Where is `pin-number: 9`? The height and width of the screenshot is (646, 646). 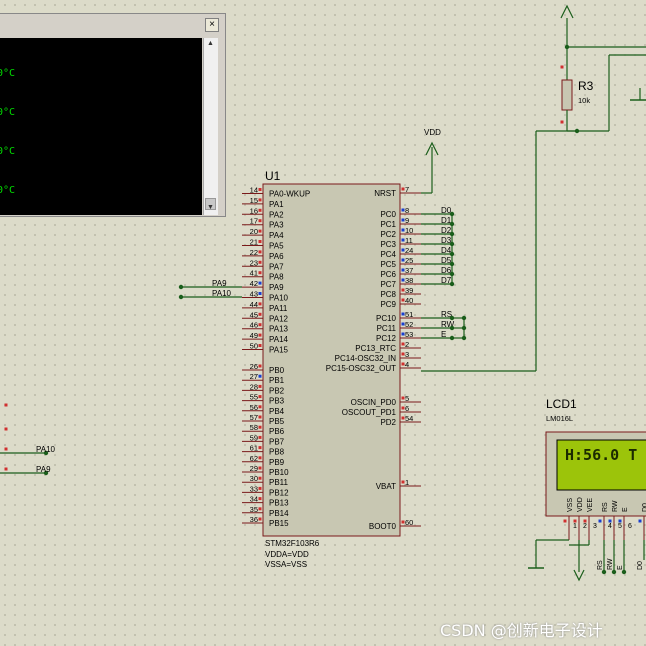
pin-number: 9 is located at coordinates (407, 220).